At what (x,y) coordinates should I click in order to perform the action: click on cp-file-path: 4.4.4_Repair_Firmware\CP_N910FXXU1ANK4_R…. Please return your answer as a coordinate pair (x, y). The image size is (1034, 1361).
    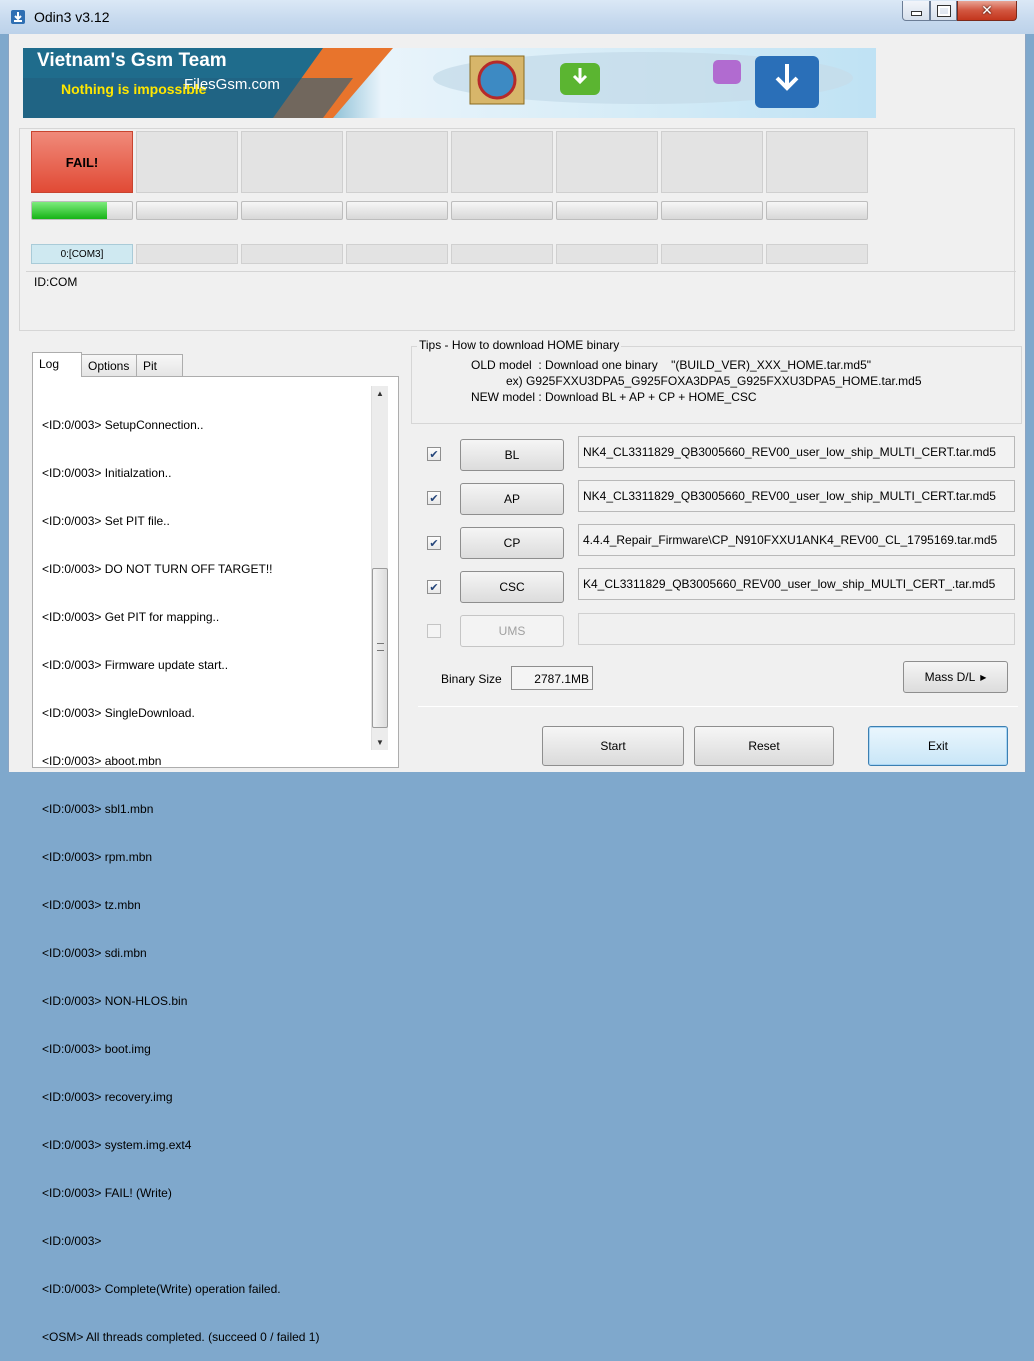
    Looking at the image, I should click on (796, 540).